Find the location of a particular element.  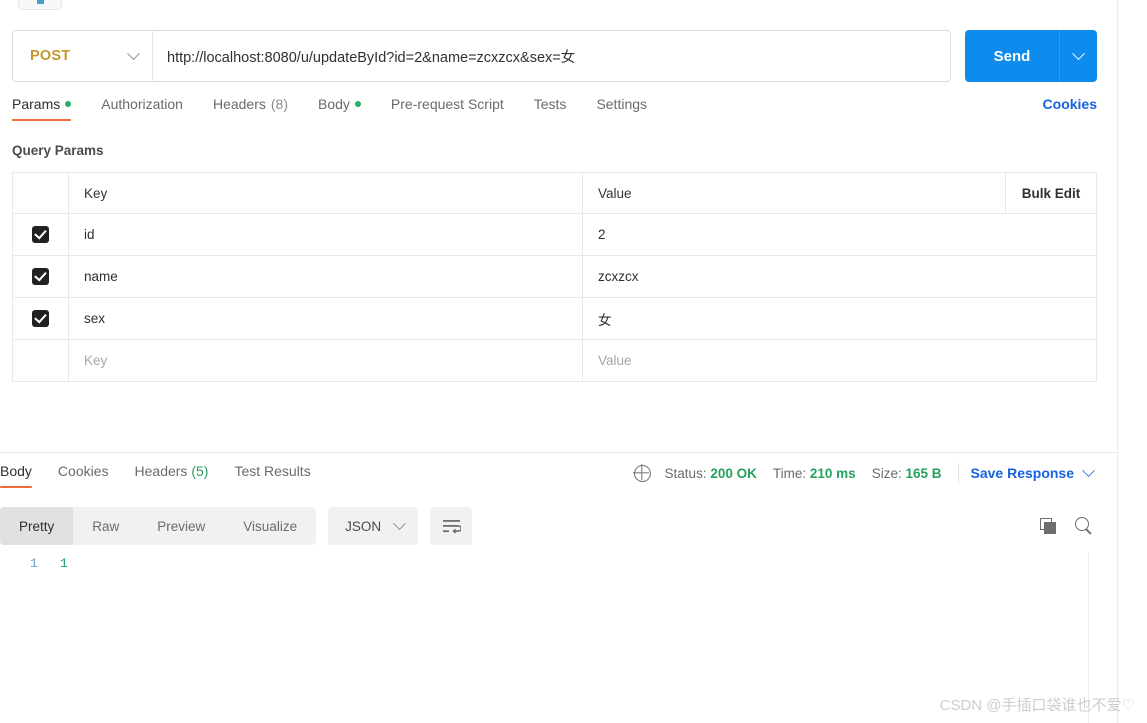

tab-body: Body is located at coordinates (339, 108).